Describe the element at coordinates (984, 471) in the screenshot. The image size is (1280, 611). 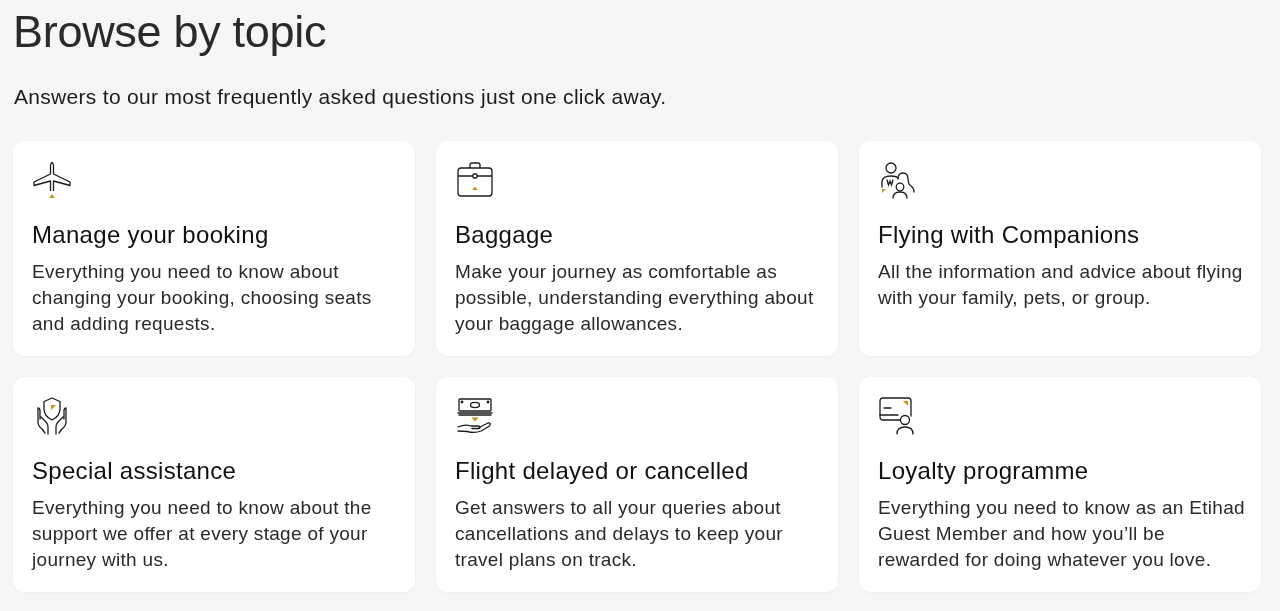
I see `topic-title: Loyalty programme` at that location.